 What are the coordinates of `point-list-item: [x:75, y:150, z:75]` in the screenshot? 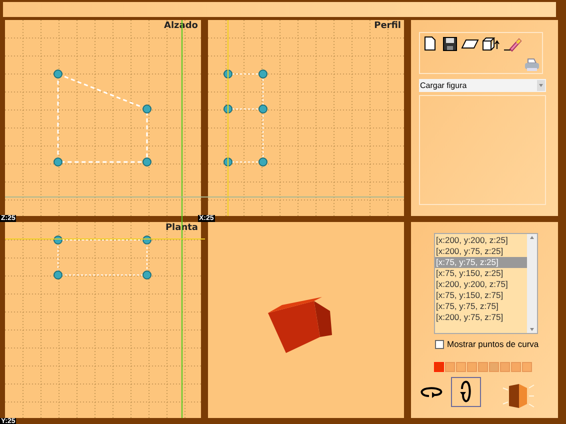 It's located at (481, 295).